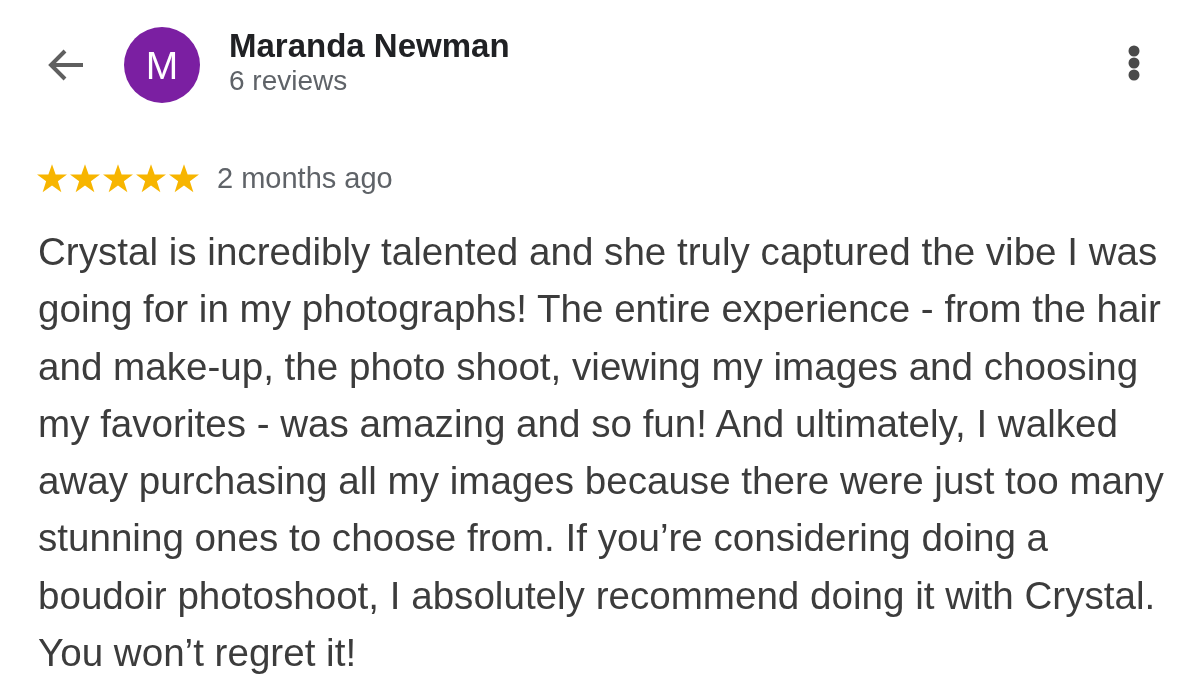  Describe the element at coordinates (1134, 63) in the screenshot. I see `more-options-icon` at that location.